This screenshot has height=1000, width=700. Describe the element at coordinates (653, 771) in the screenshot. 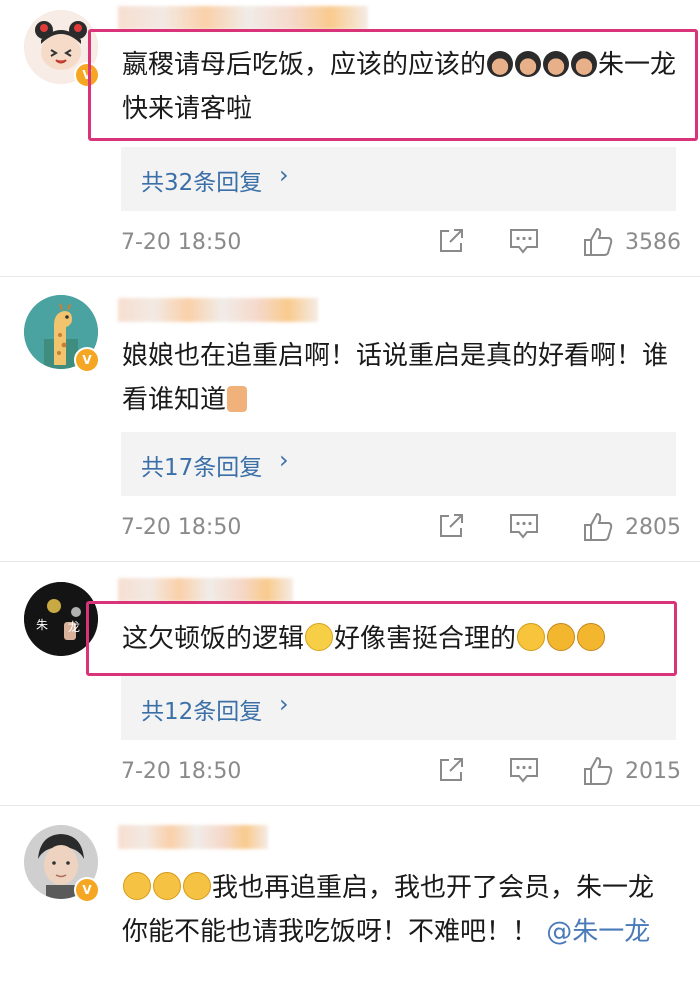

I see `like-count: 2015` at that location.